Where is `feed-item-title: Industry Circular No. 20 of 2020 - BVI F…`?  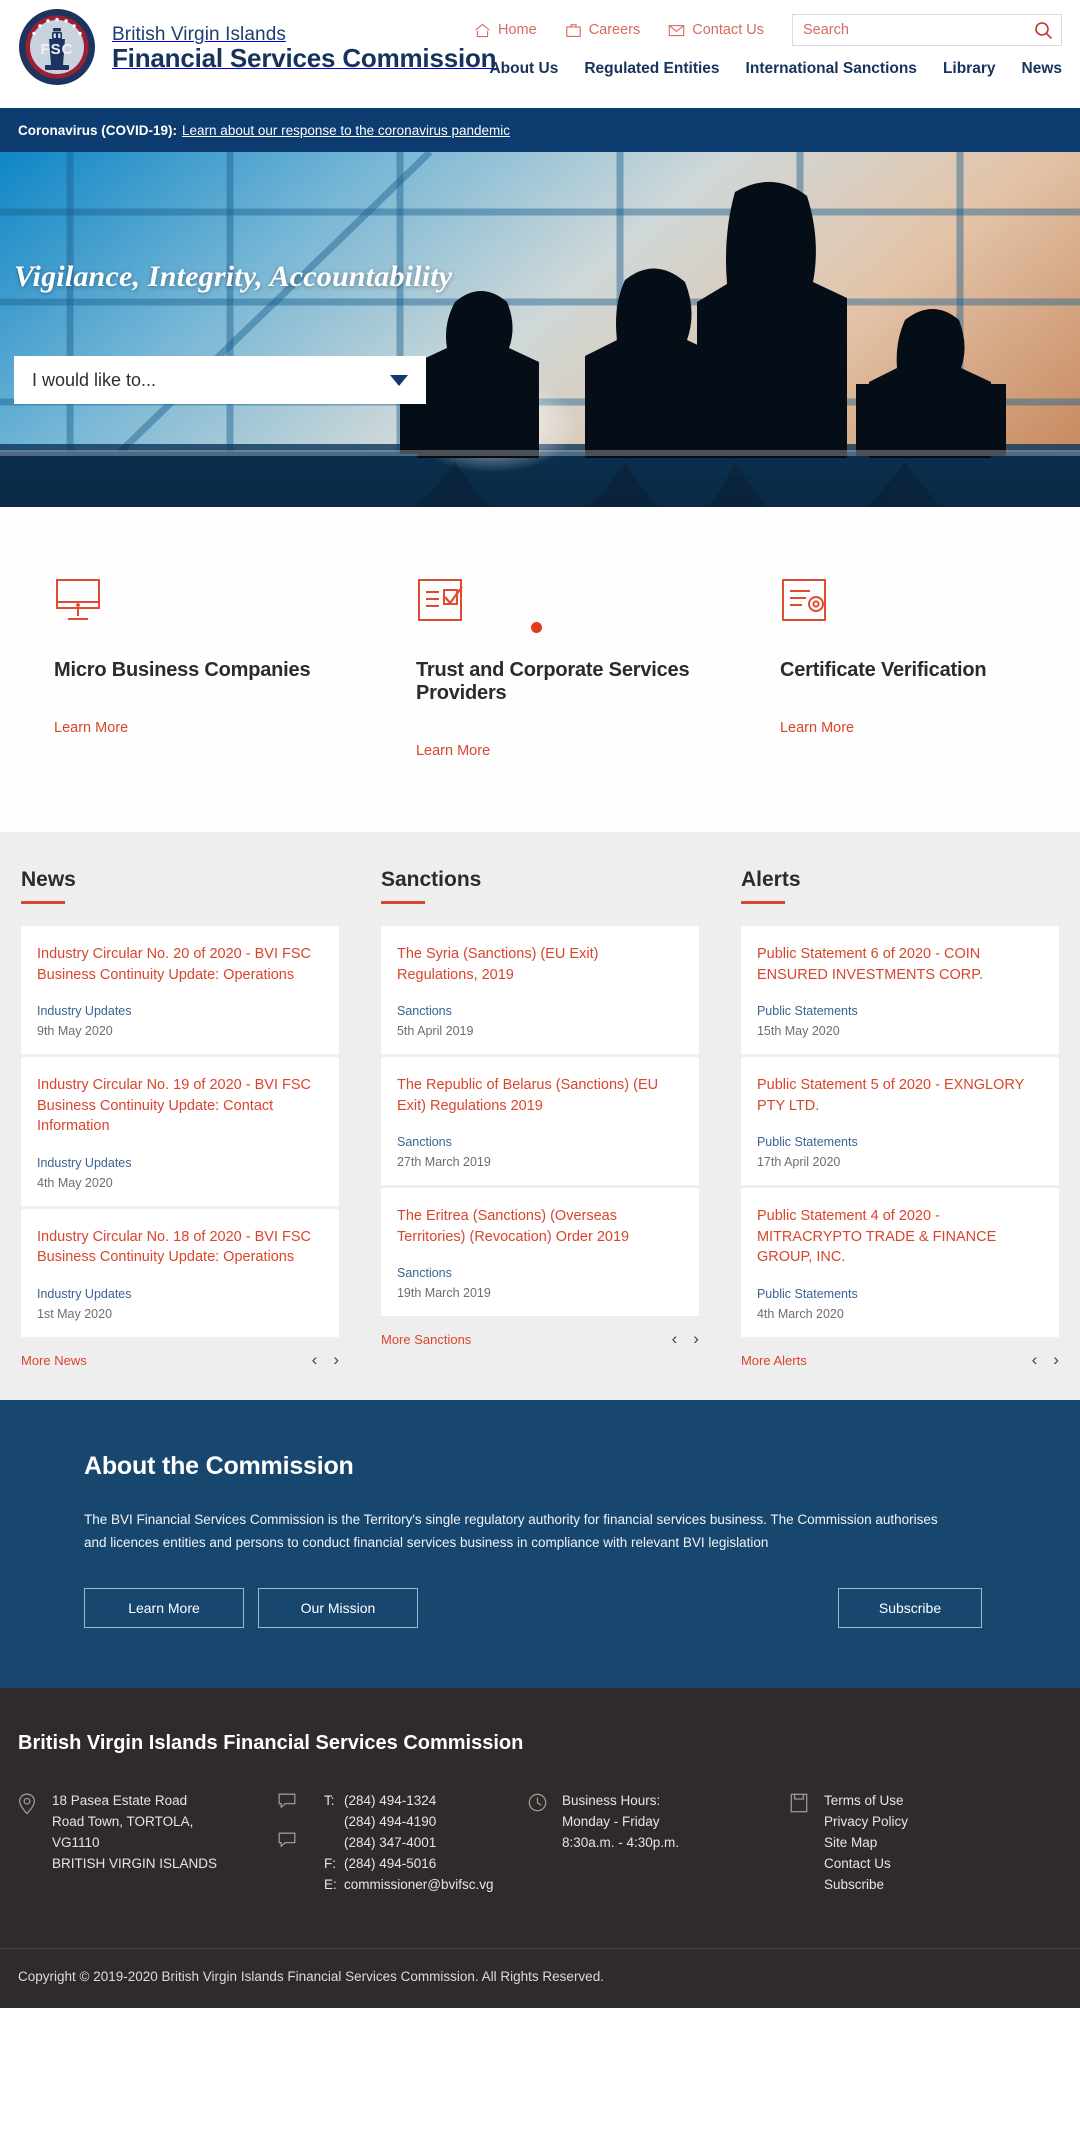 feed-item-title: Industry Circular No. 20 of 2020 - BVI F… is located at coordinates (180, 964).